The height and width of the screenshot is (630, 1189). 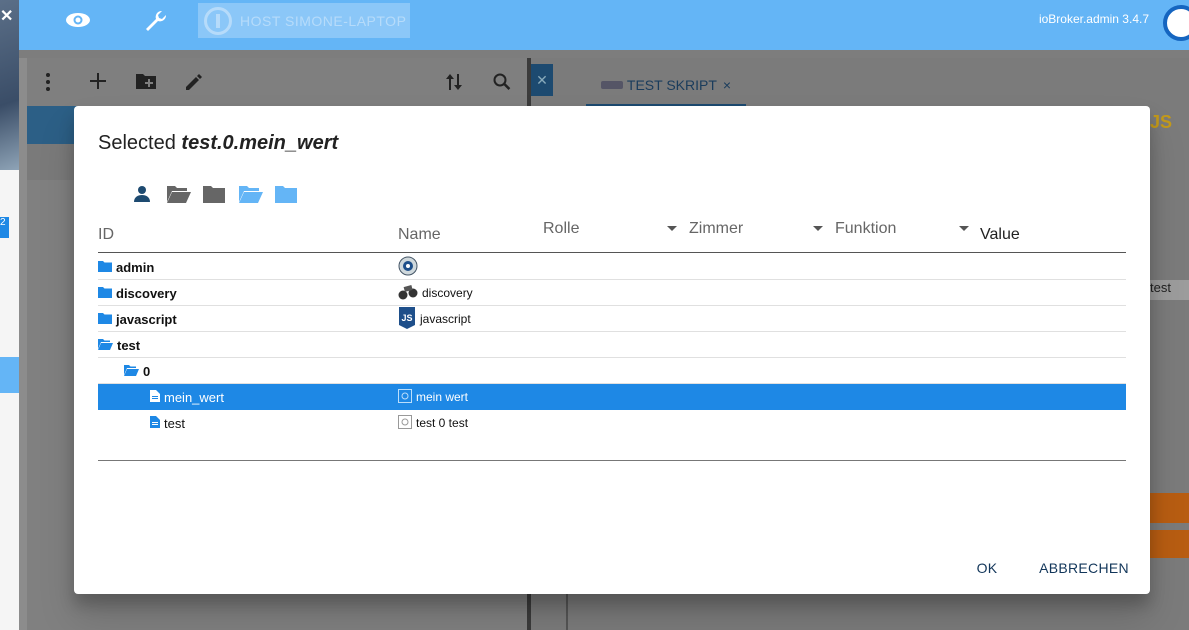 I want to click on eye-icon, so click(x=78, y=22).